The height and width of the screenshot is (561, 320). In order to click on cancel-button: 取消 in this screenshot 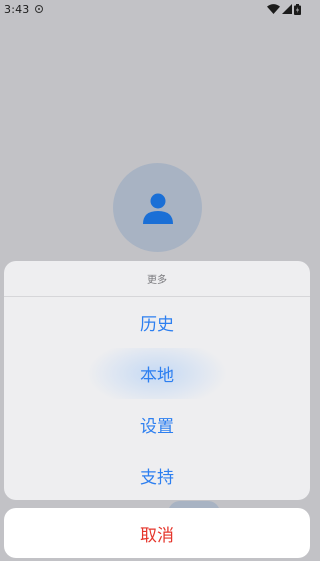, I will do `click(157, 533)`.